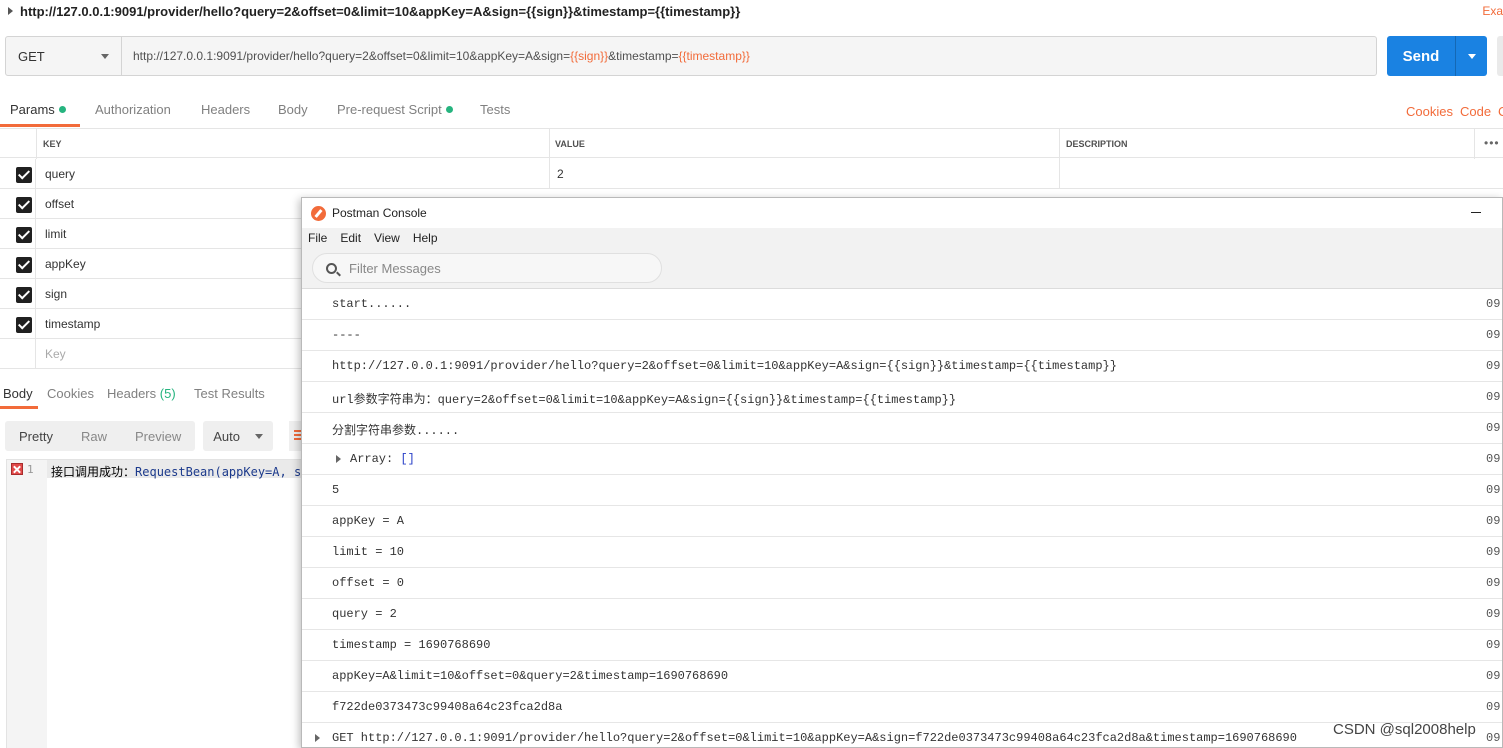  Describe the element at coordinates (549, 174) in the screenshot. I see `column-divider` at that location.